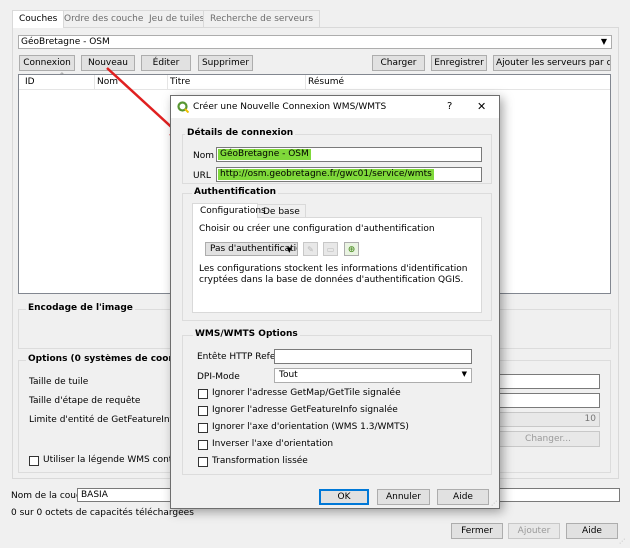 This screenshot has height=548, width=630. I want to click on ignore-getmap-checkbox, so click(203, 394).